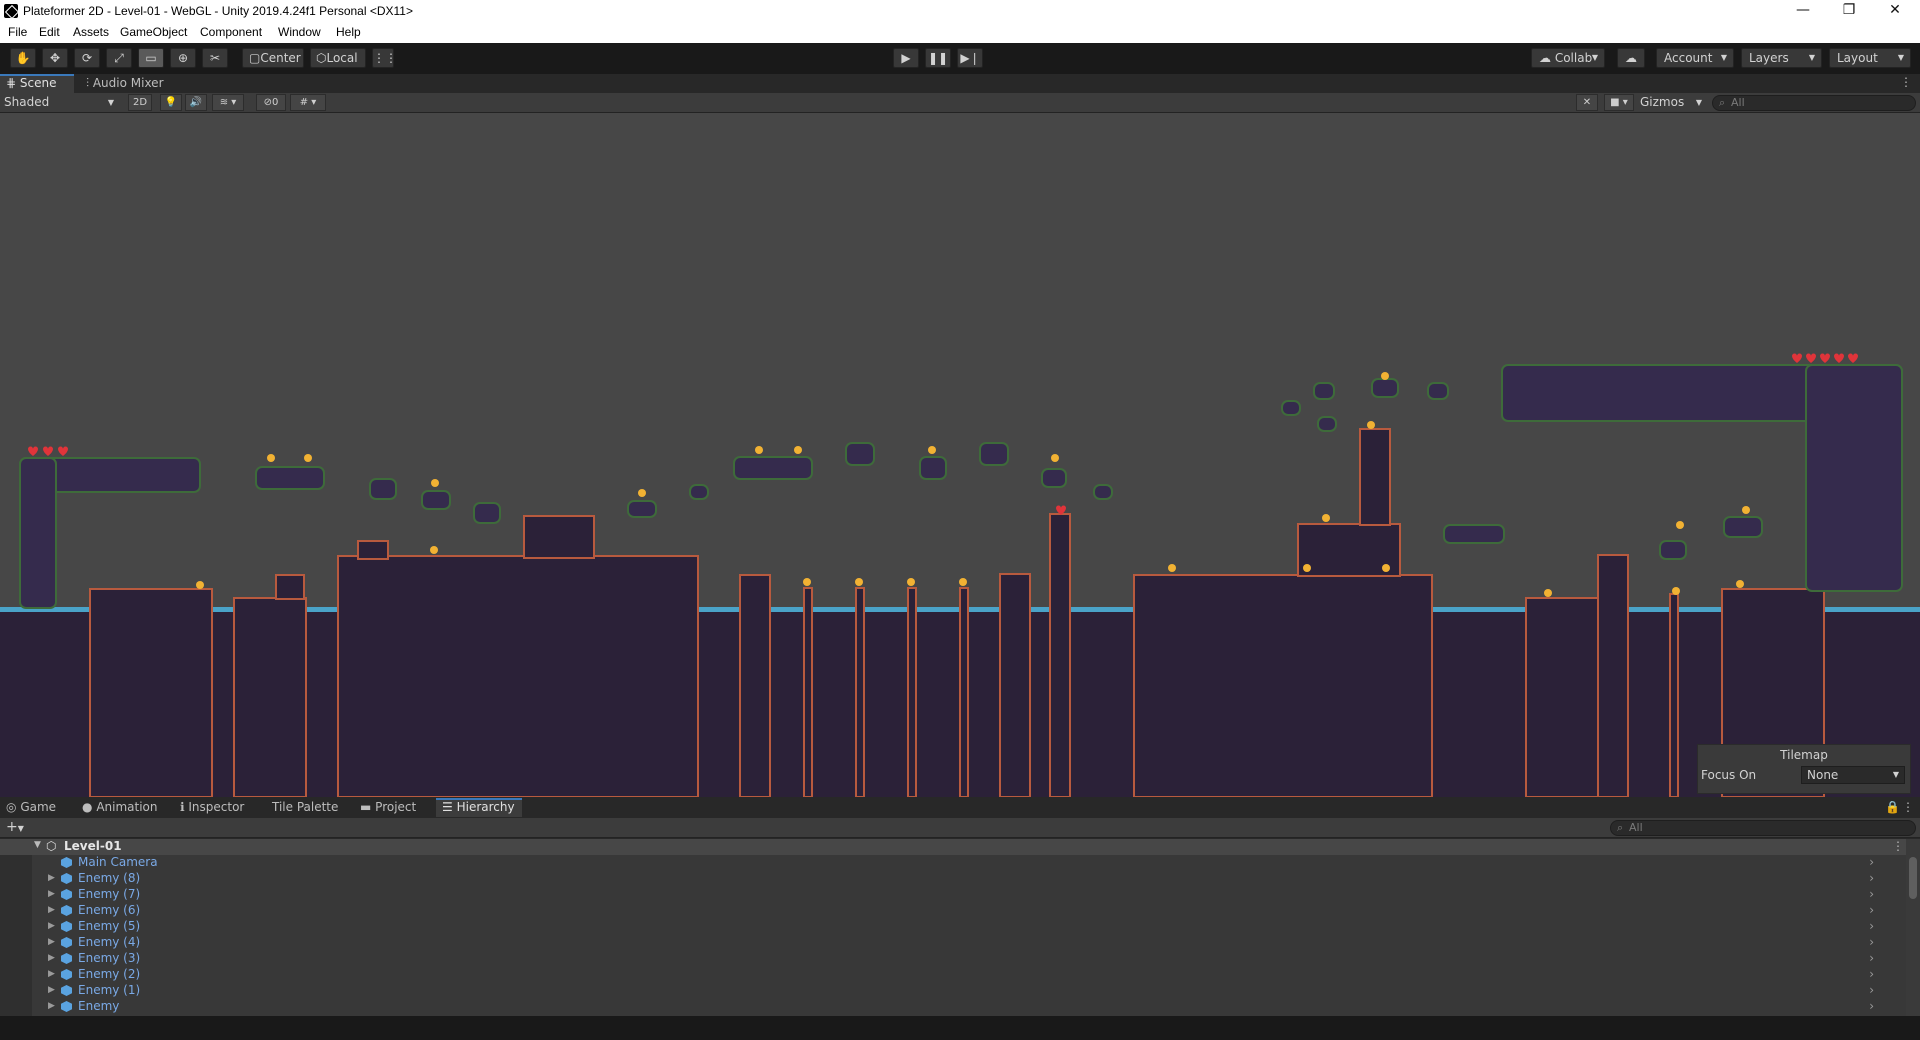  What do you see at coordinates (1803, 11) in the screenshot?
I see `minimize-button: —` at bounding box center [1803, 11].